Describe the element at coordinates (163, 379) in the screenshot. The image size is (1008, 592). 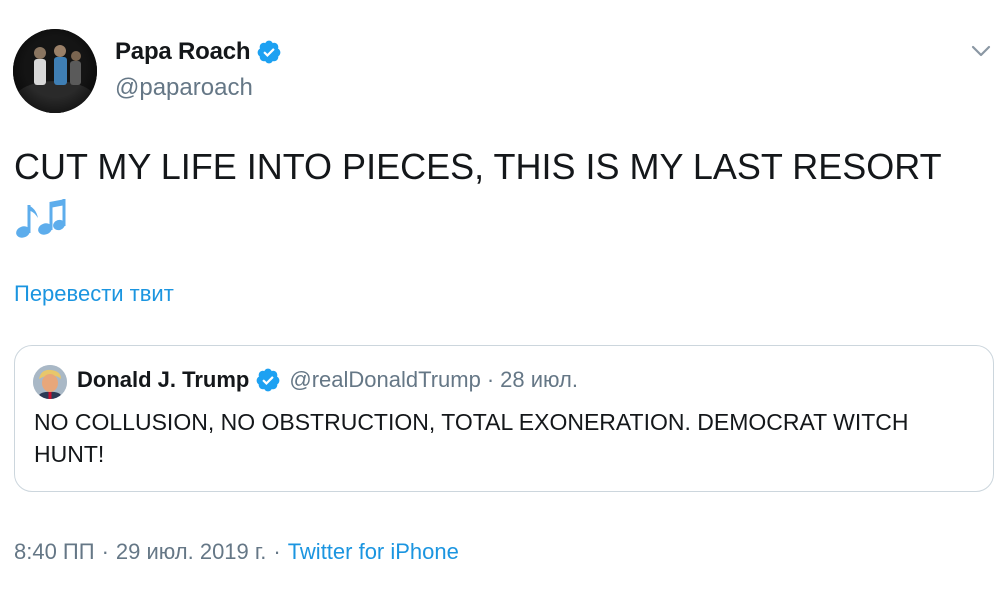
I see `quoted-author-name: Donald J. Trump` at that location.